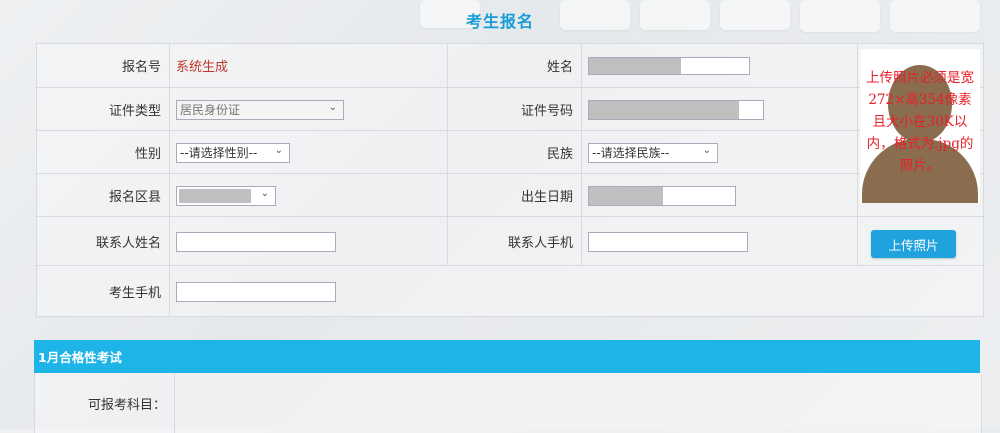 This screenshot has width=1000, height=433. I want to click on photo-preview: 上传照片必须是宽272×高354像素且大小在30K以内，格式为.jpg的照片。, so click(920, 126).